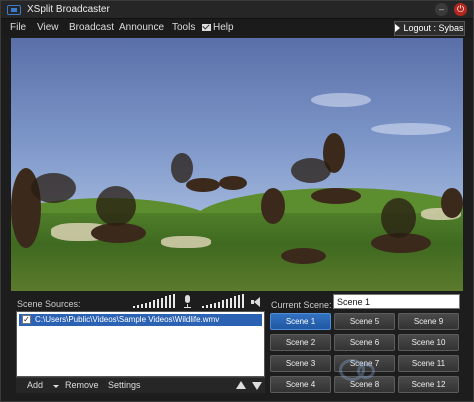  I want to click on close-button: ⏻, so click(460, 9).